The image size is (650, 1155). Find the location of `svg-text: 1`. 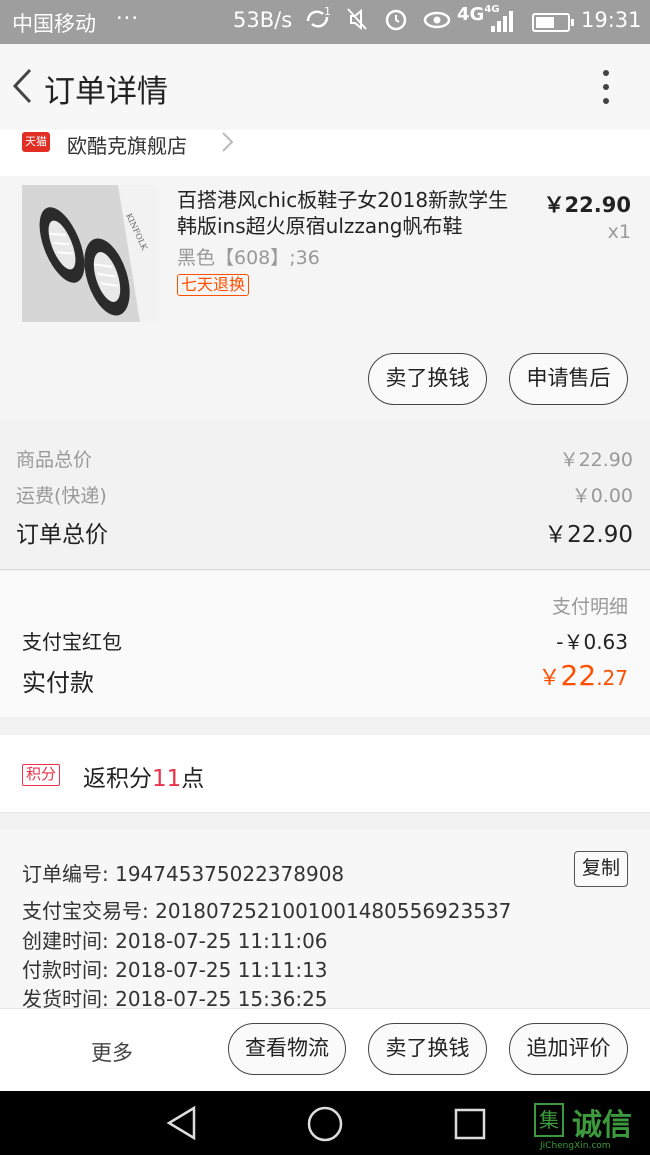

svg-text: 1 is located at coordinates (327, 12).